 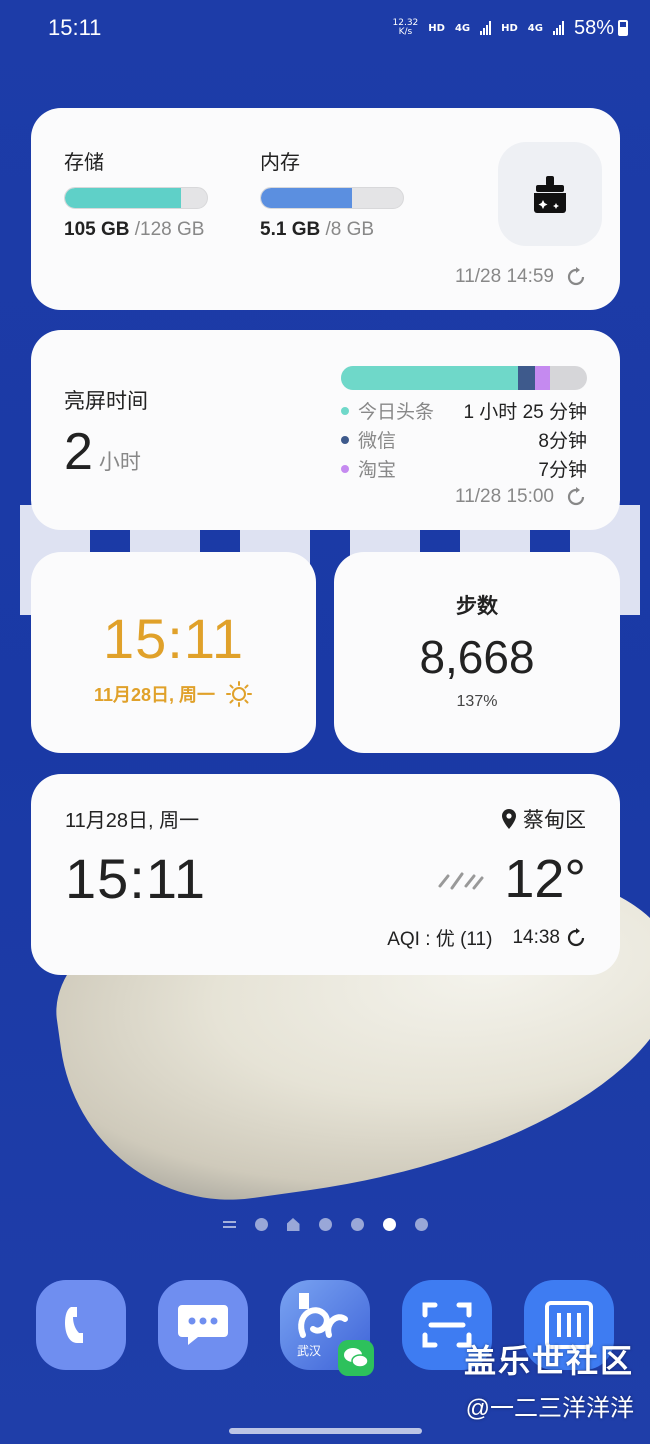 I want to click on weather-aqi-row: AQI : 优 (11) 14:38, so click(x=486, y=937).